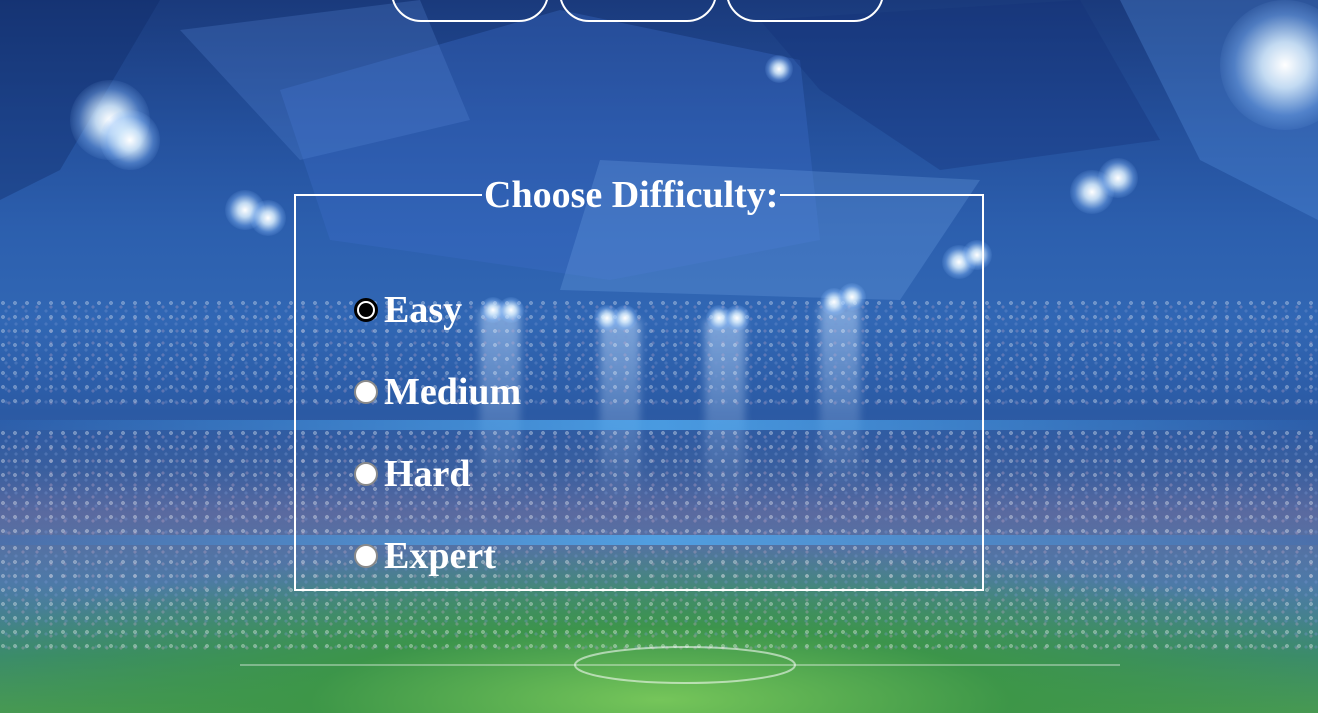 This screenshot has width=1318, height=713. I want to click on radio-easy, so click(366, 310).